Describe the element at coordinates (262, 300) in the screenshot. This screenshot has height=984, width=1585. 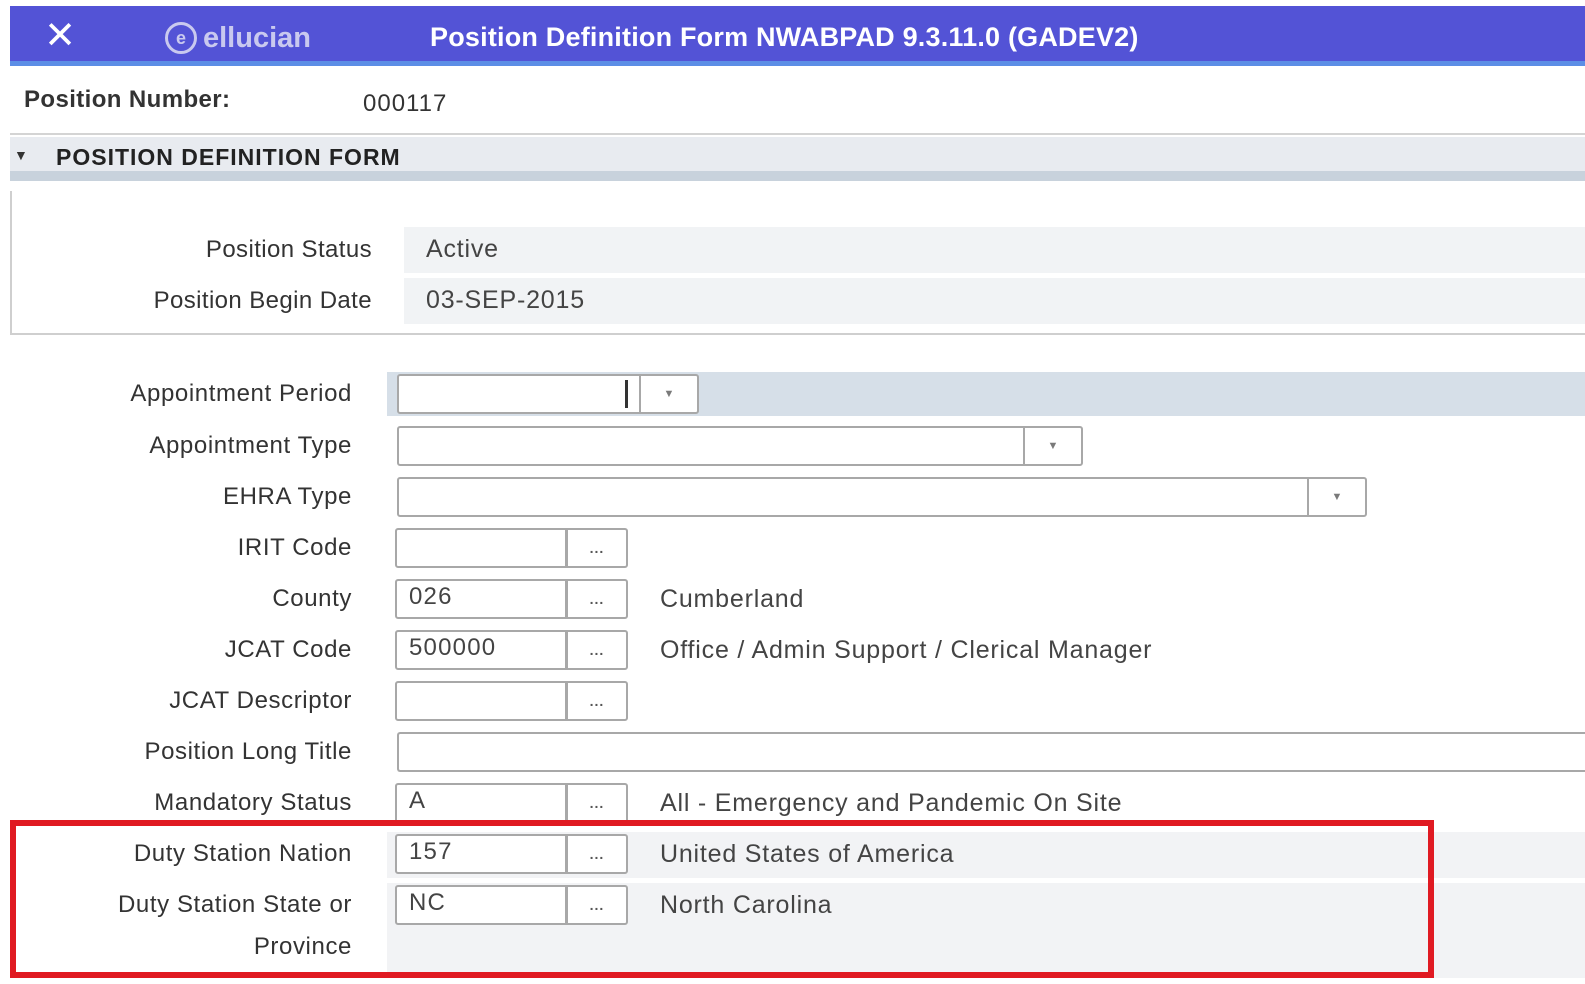
I see `begin-date-label: Position Begin Date` at that location.